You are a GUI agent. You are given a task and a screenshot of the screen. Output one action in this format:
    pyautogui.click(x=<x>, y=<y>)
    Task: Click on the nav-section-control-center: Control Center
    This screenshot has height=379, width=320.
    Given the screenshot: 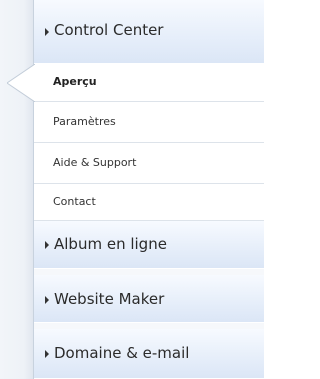 What is the action you would take?
    pyautogui.click(x=149, y=32)
    